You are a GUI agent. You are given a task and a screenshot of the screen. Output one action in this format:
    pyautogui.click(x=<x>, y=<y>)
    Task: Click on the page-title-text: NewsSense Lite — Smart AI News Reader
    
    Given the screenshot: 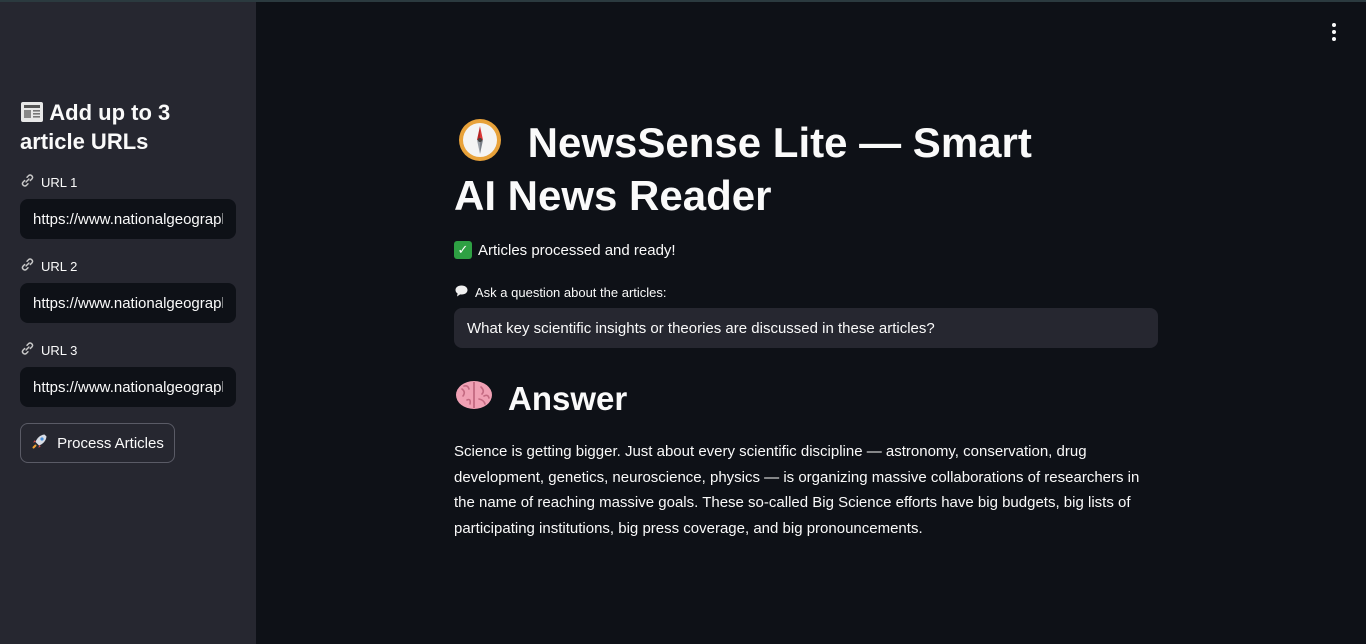 What is the action you would take?
    pyautogui.click(x=743, y=169)
    